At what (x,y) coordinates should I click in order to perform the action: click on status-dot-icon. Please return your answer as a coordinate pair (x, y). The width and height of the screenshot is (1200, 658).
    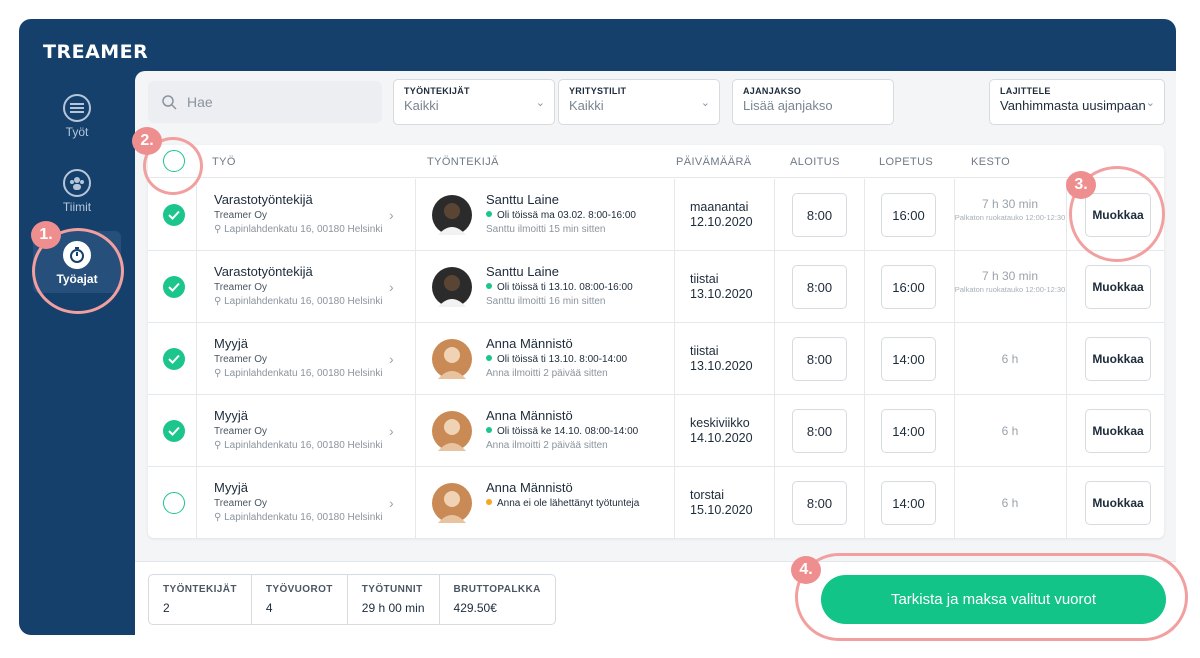
    Looking at the image, I should click on (489, 430).